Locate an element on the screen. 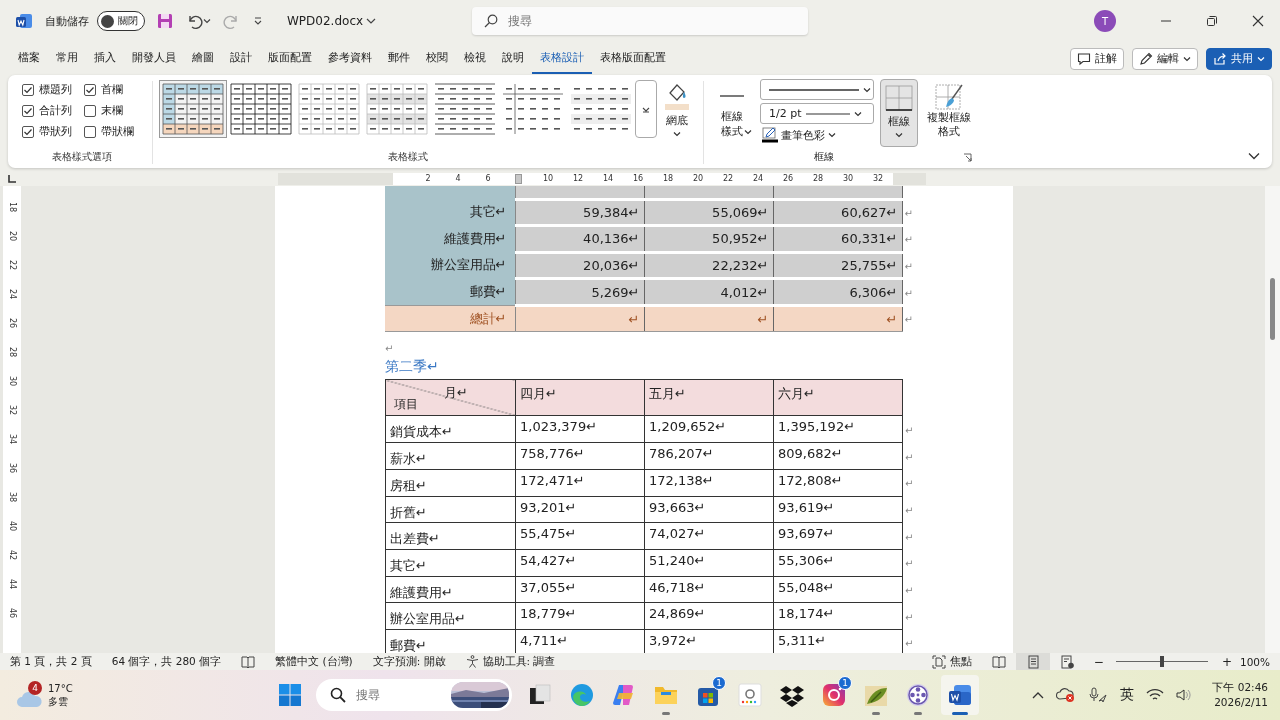 The height and width of the screenshot is (720, 1280). tab-stop-icon is located at coordinates (12, 178).